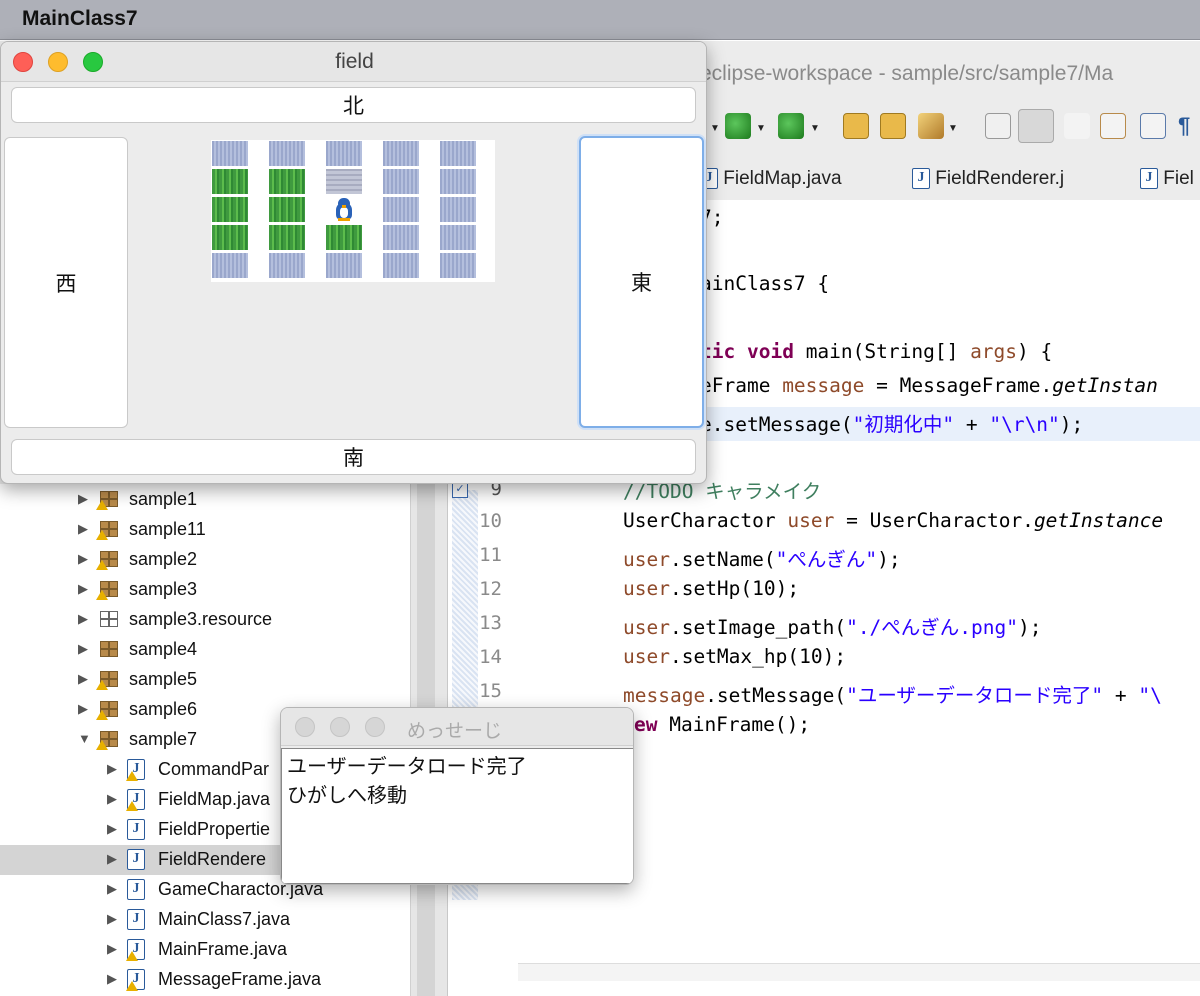 Image resolution: width=1200 pixels, height=996 pixels. Describe the element at coordinates (715, 128) in the screenshot. I see `dropdown-arrow-icon: ▼` at that location.